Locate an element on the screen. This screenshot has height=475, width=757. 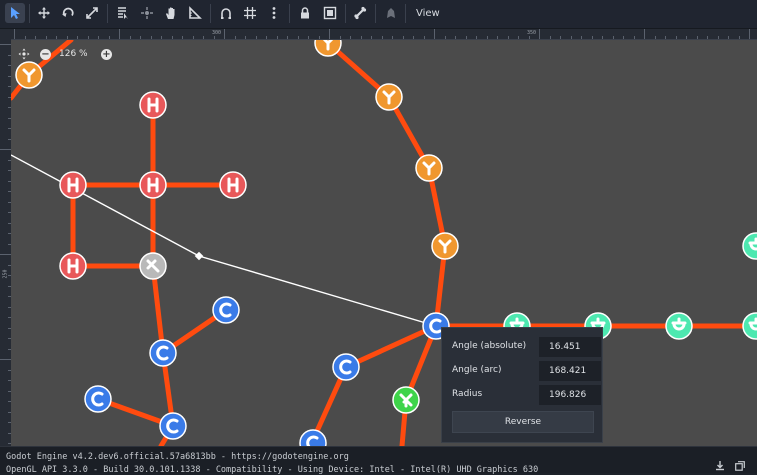
ruler-tool-button is located at coordinates (195, 13).